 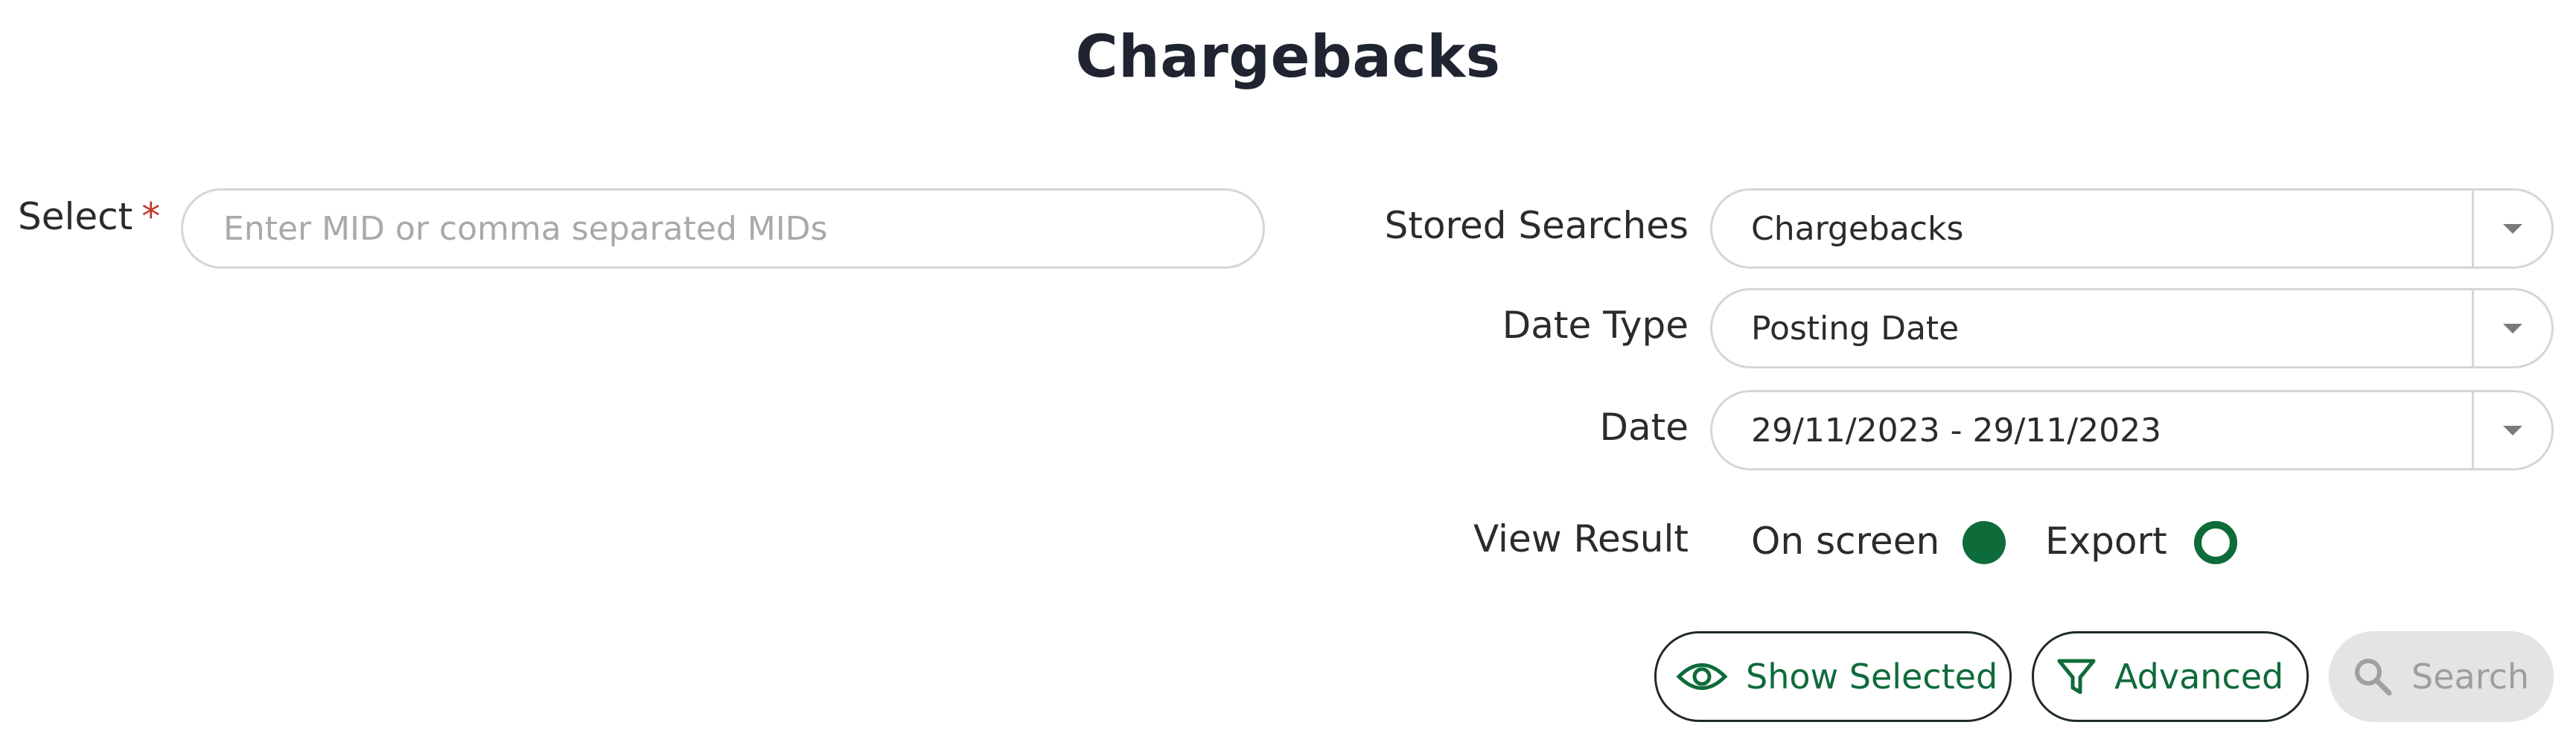 I want to click on stored-searches-value: Chargebacks, so click(x=1857, y=228).